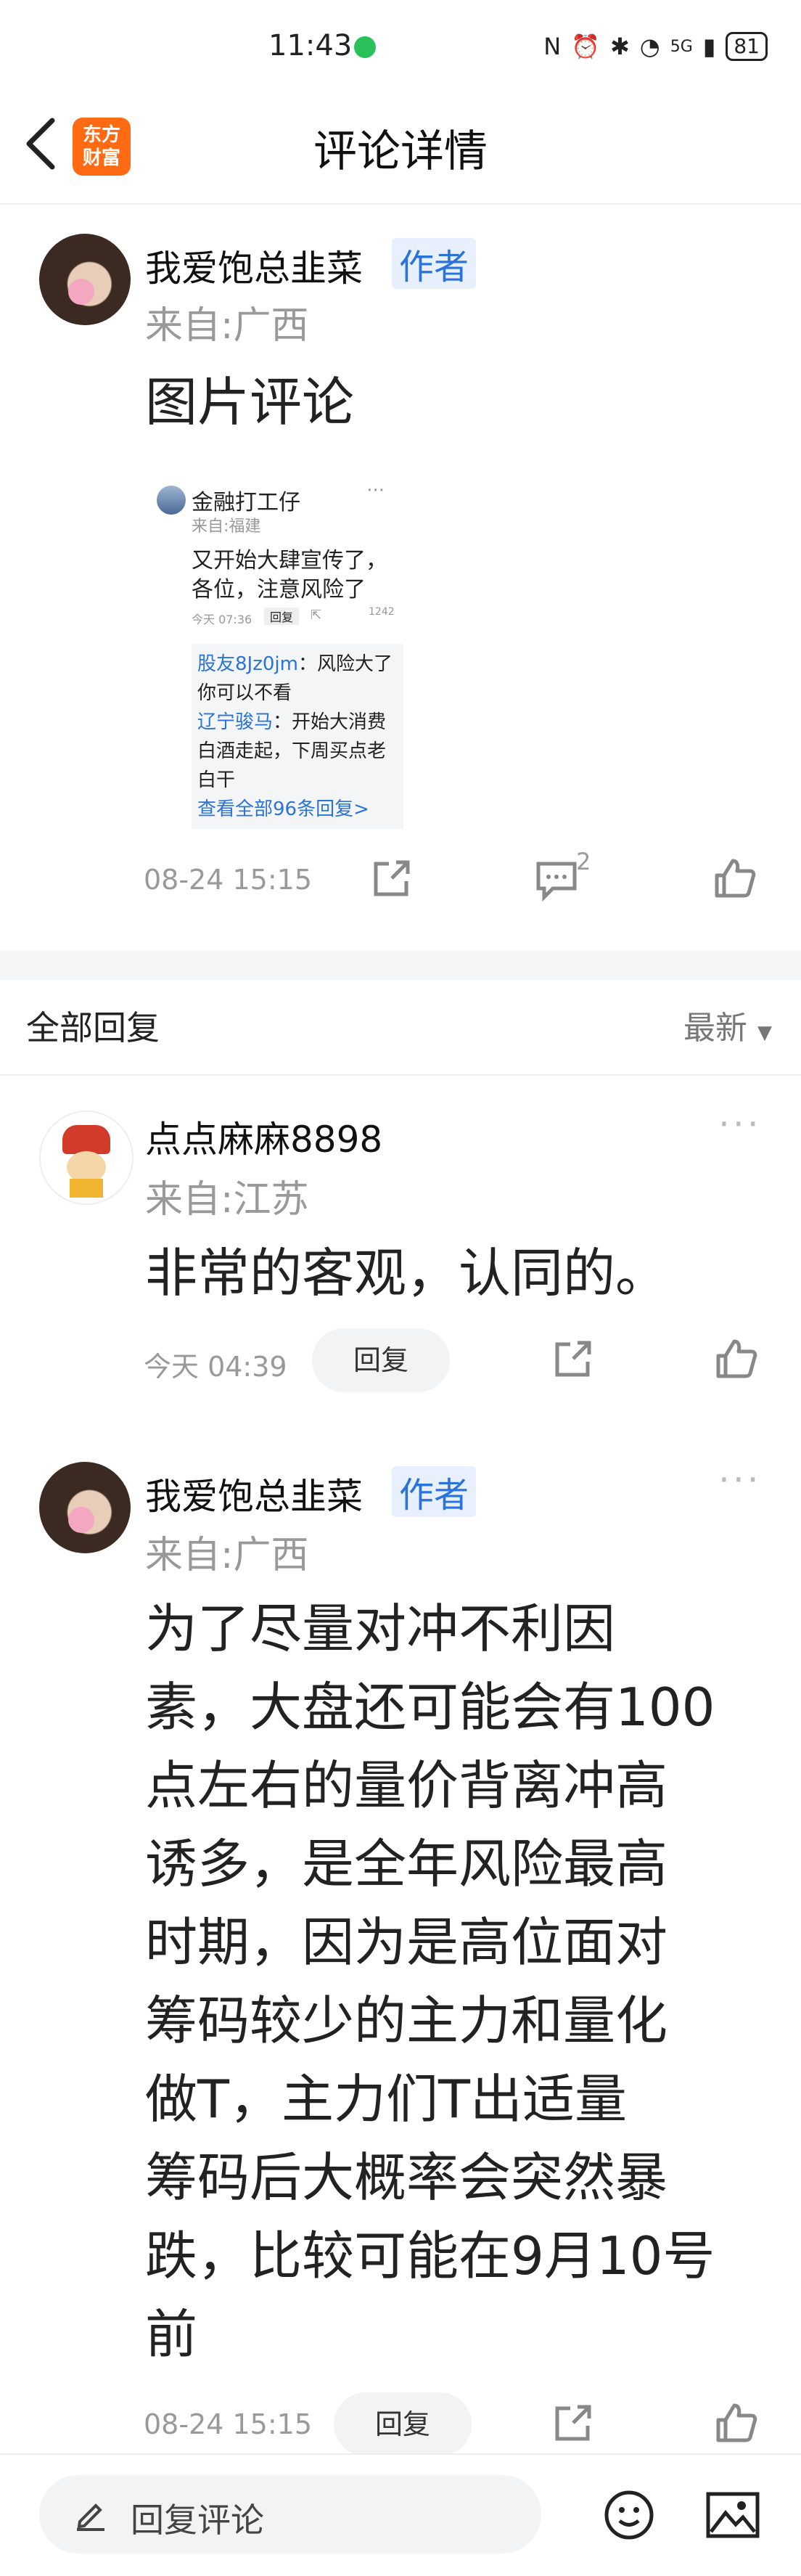 Image resolution: width=801 pixels, height=2576 pixels. Describe the element at coordinates (290, 2514) in the screenshot. I see `reply-input` at that location.